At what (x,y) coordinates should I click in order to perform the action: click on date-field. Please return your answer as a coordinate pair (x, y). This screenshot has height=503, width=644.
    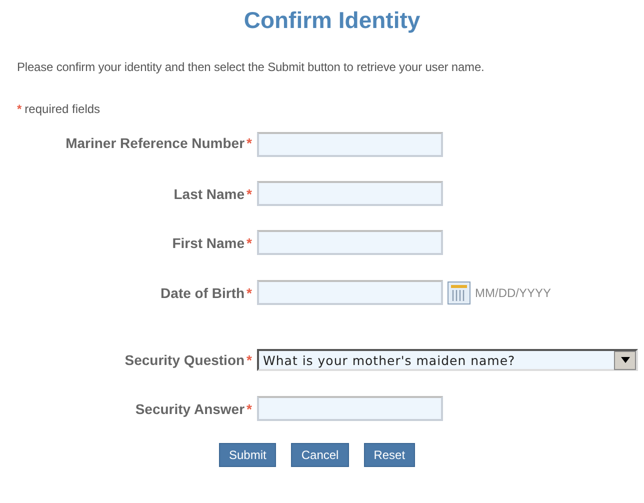
    Looking at the image, I should click on (350, 292).